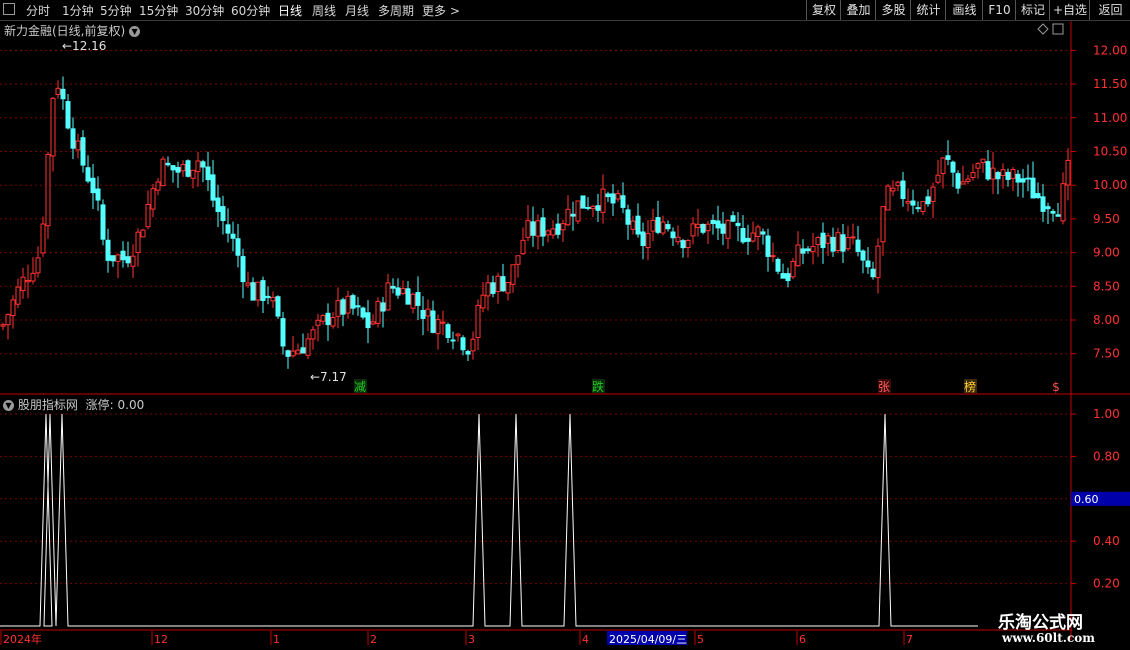 Image resolution: width=1130 pixels, height=650 pixels. Describe the element at coordinates (964, 10) in the screenshot. I see `draw-line-button: 画线` at that location.